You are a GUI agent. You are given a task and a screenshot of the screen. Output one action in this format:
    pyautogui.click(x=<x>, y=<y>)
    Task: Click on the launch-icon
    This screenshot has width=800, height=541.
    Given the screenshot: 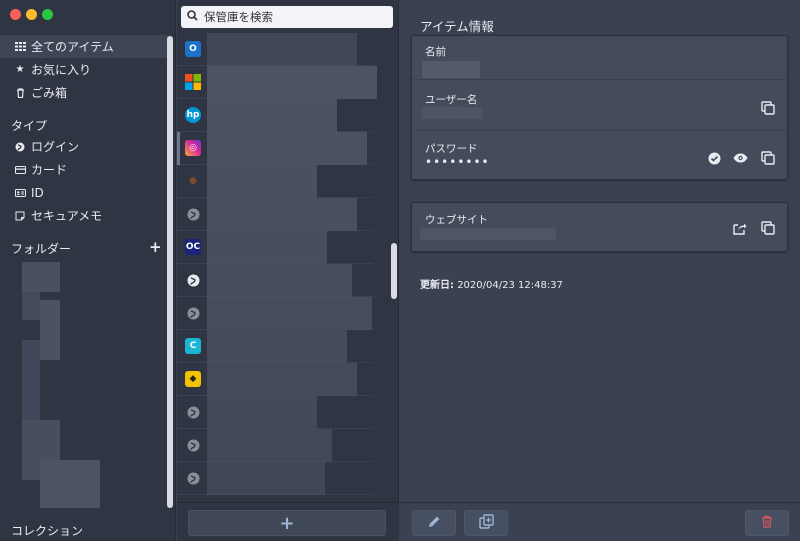 What is the action you would take?
    pyautogui.click(x=740, y=228)
    